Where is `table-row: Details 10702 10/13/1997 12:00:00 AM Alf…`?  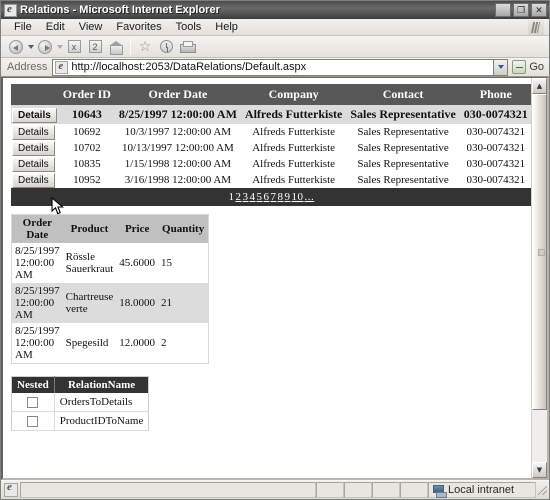
table-row: Details 10702 10/13/1997 12:00:00 AM Alf… is located at coordinates (271, 148).